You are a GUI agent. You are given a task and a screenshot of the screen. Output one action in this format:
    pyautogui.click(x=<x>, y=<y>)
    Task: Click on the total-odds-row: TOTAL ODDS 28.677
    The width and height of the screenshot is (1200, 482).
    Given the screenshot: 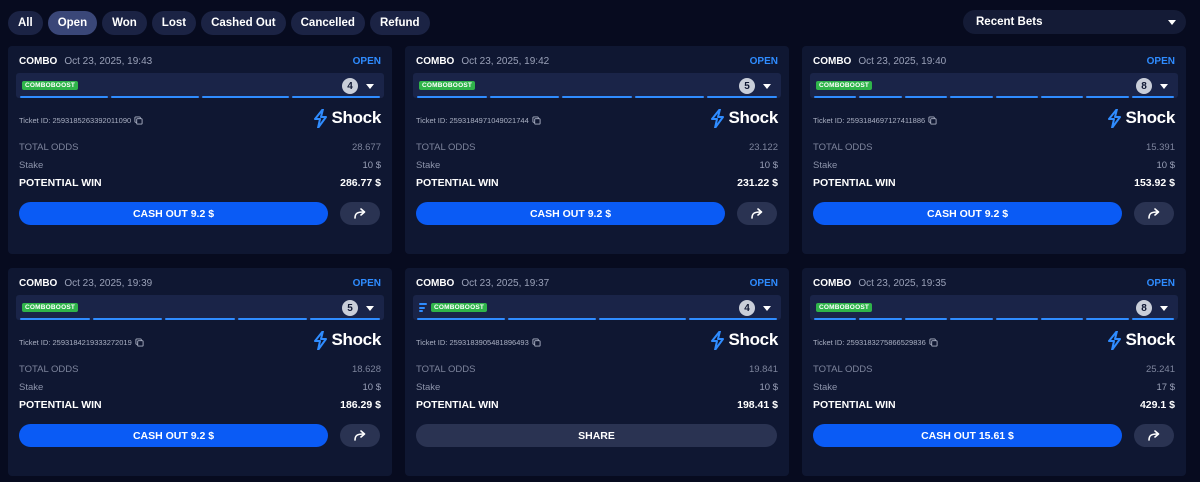 What is the action you would take?
    pyautogui.click(x=200, y=147)
    